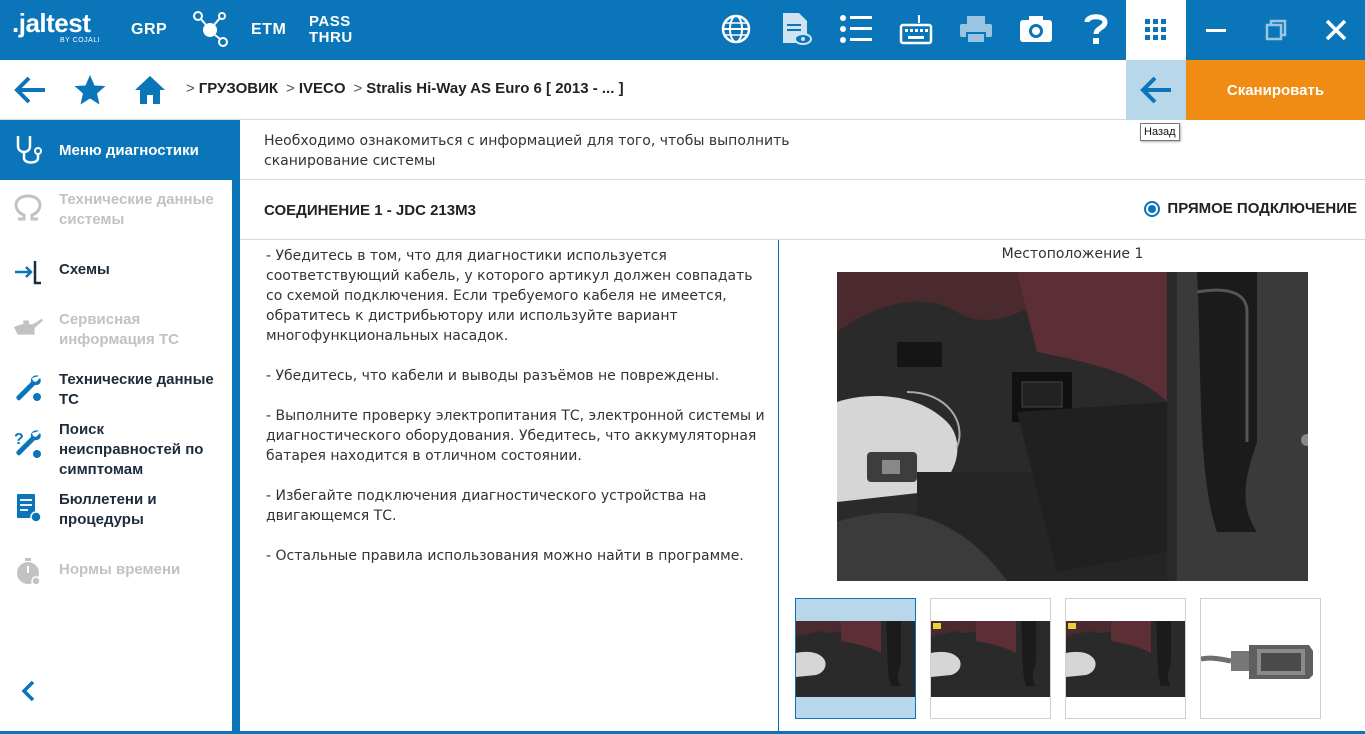  I want to click on apps-grid-button, so click(1156, 30).